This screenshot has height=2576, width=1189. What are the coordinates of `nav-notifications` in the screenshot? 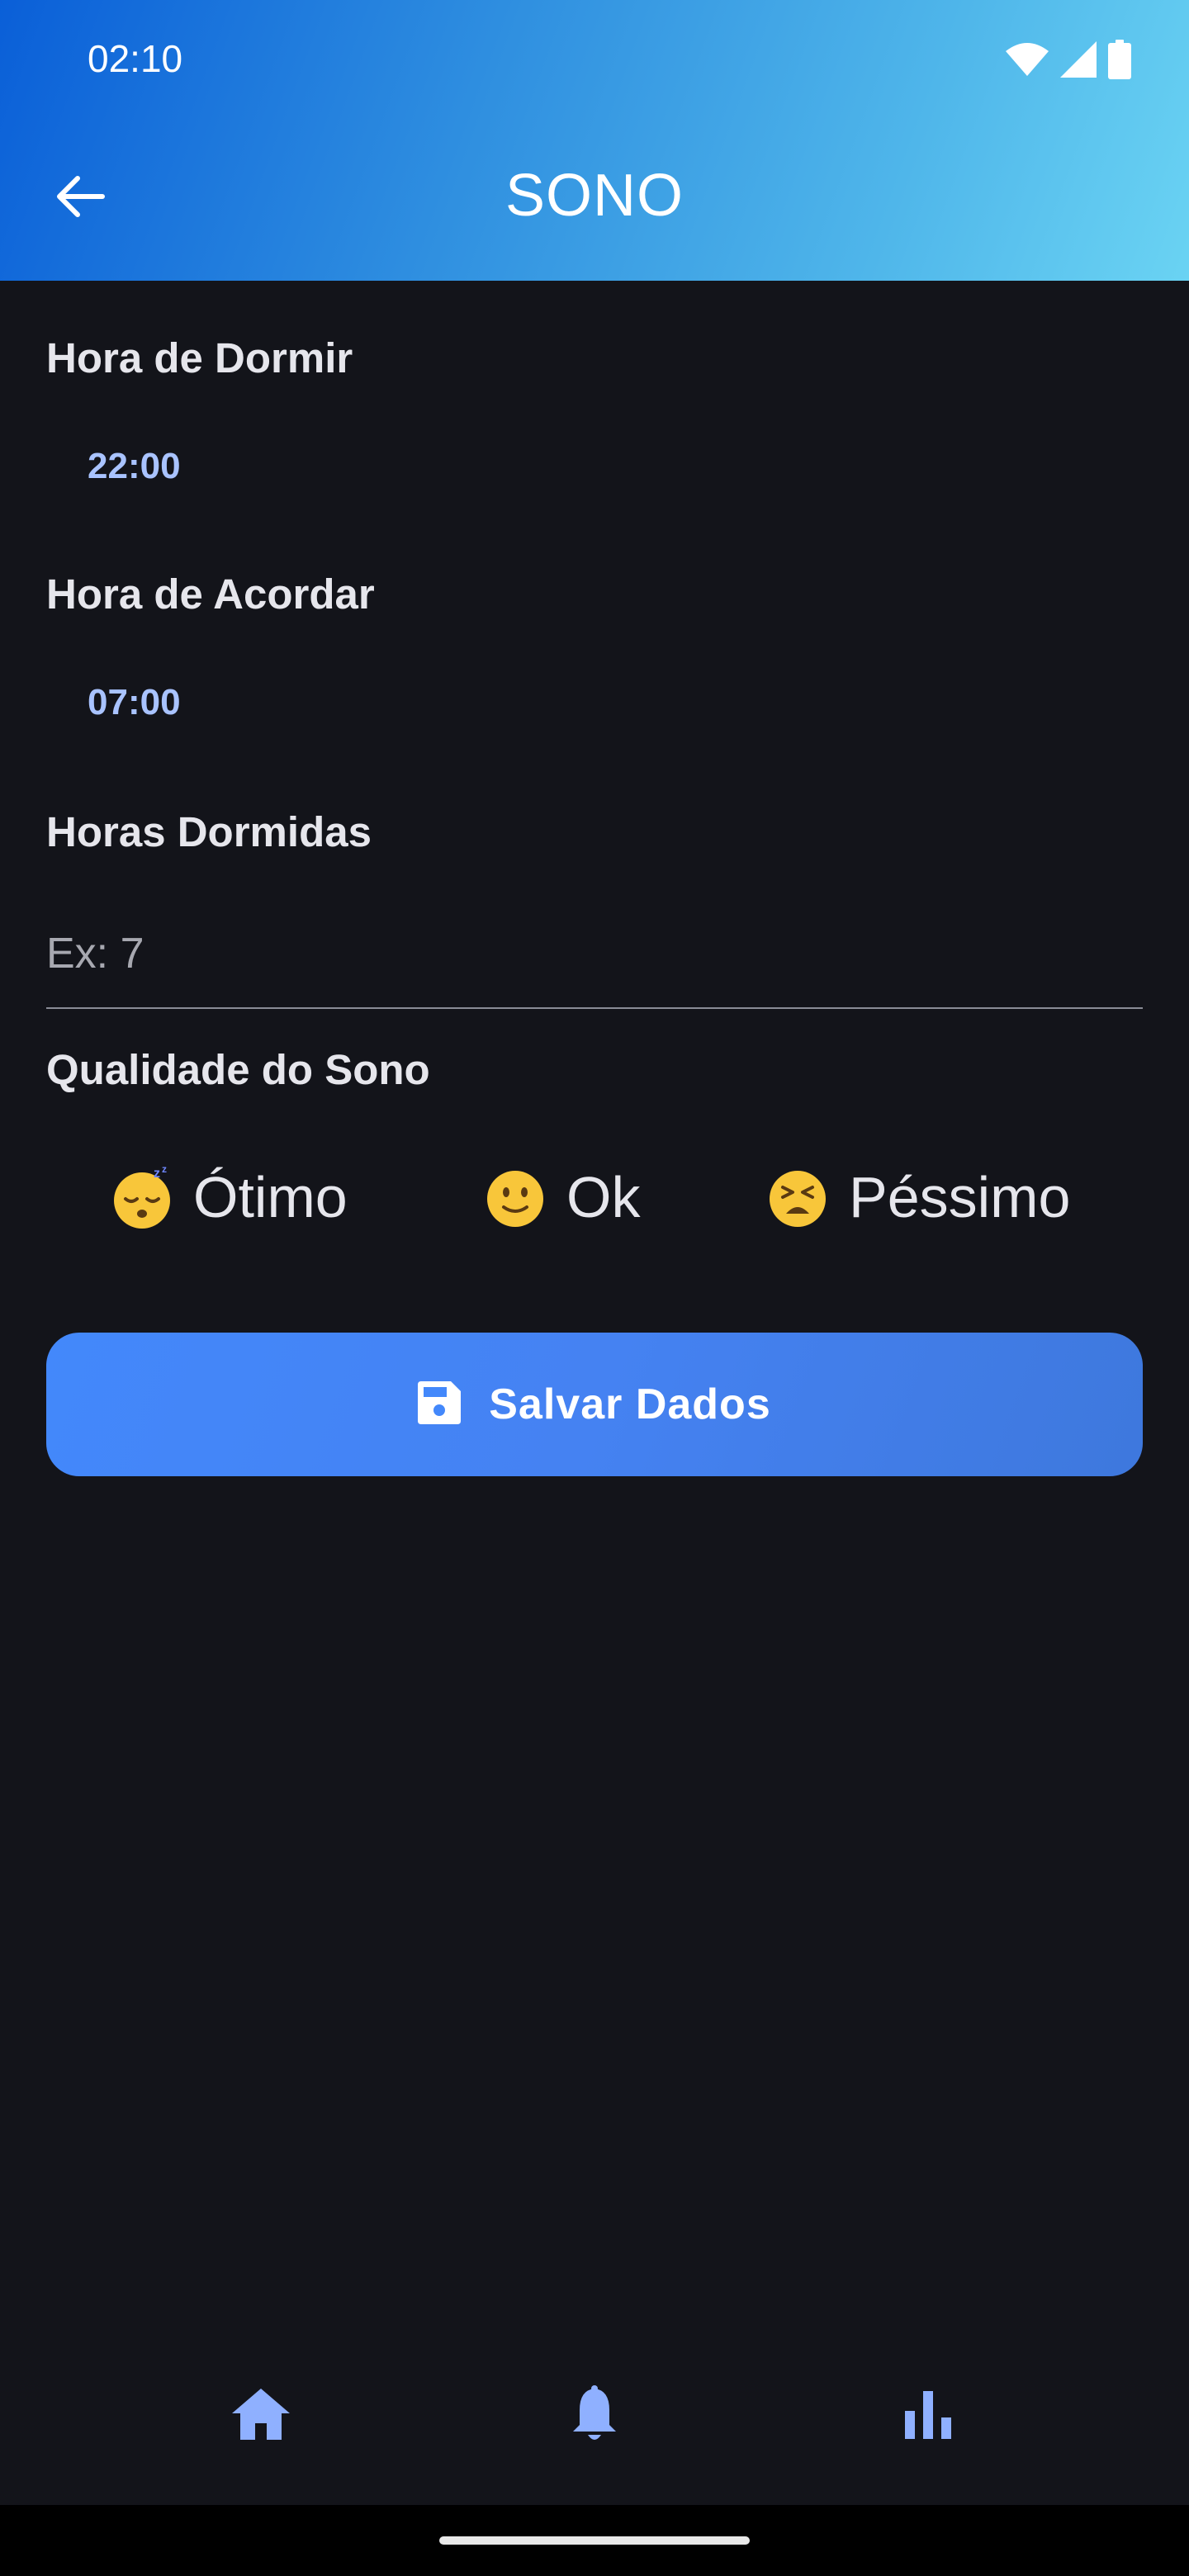 It's located at (594, 2416).